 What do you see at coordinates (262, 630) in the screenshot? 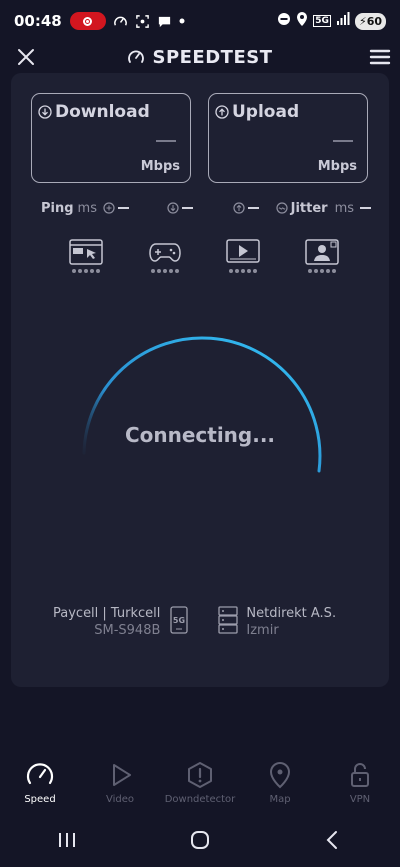
I see `server-location: Izmir` at bounding box center [262, 630].